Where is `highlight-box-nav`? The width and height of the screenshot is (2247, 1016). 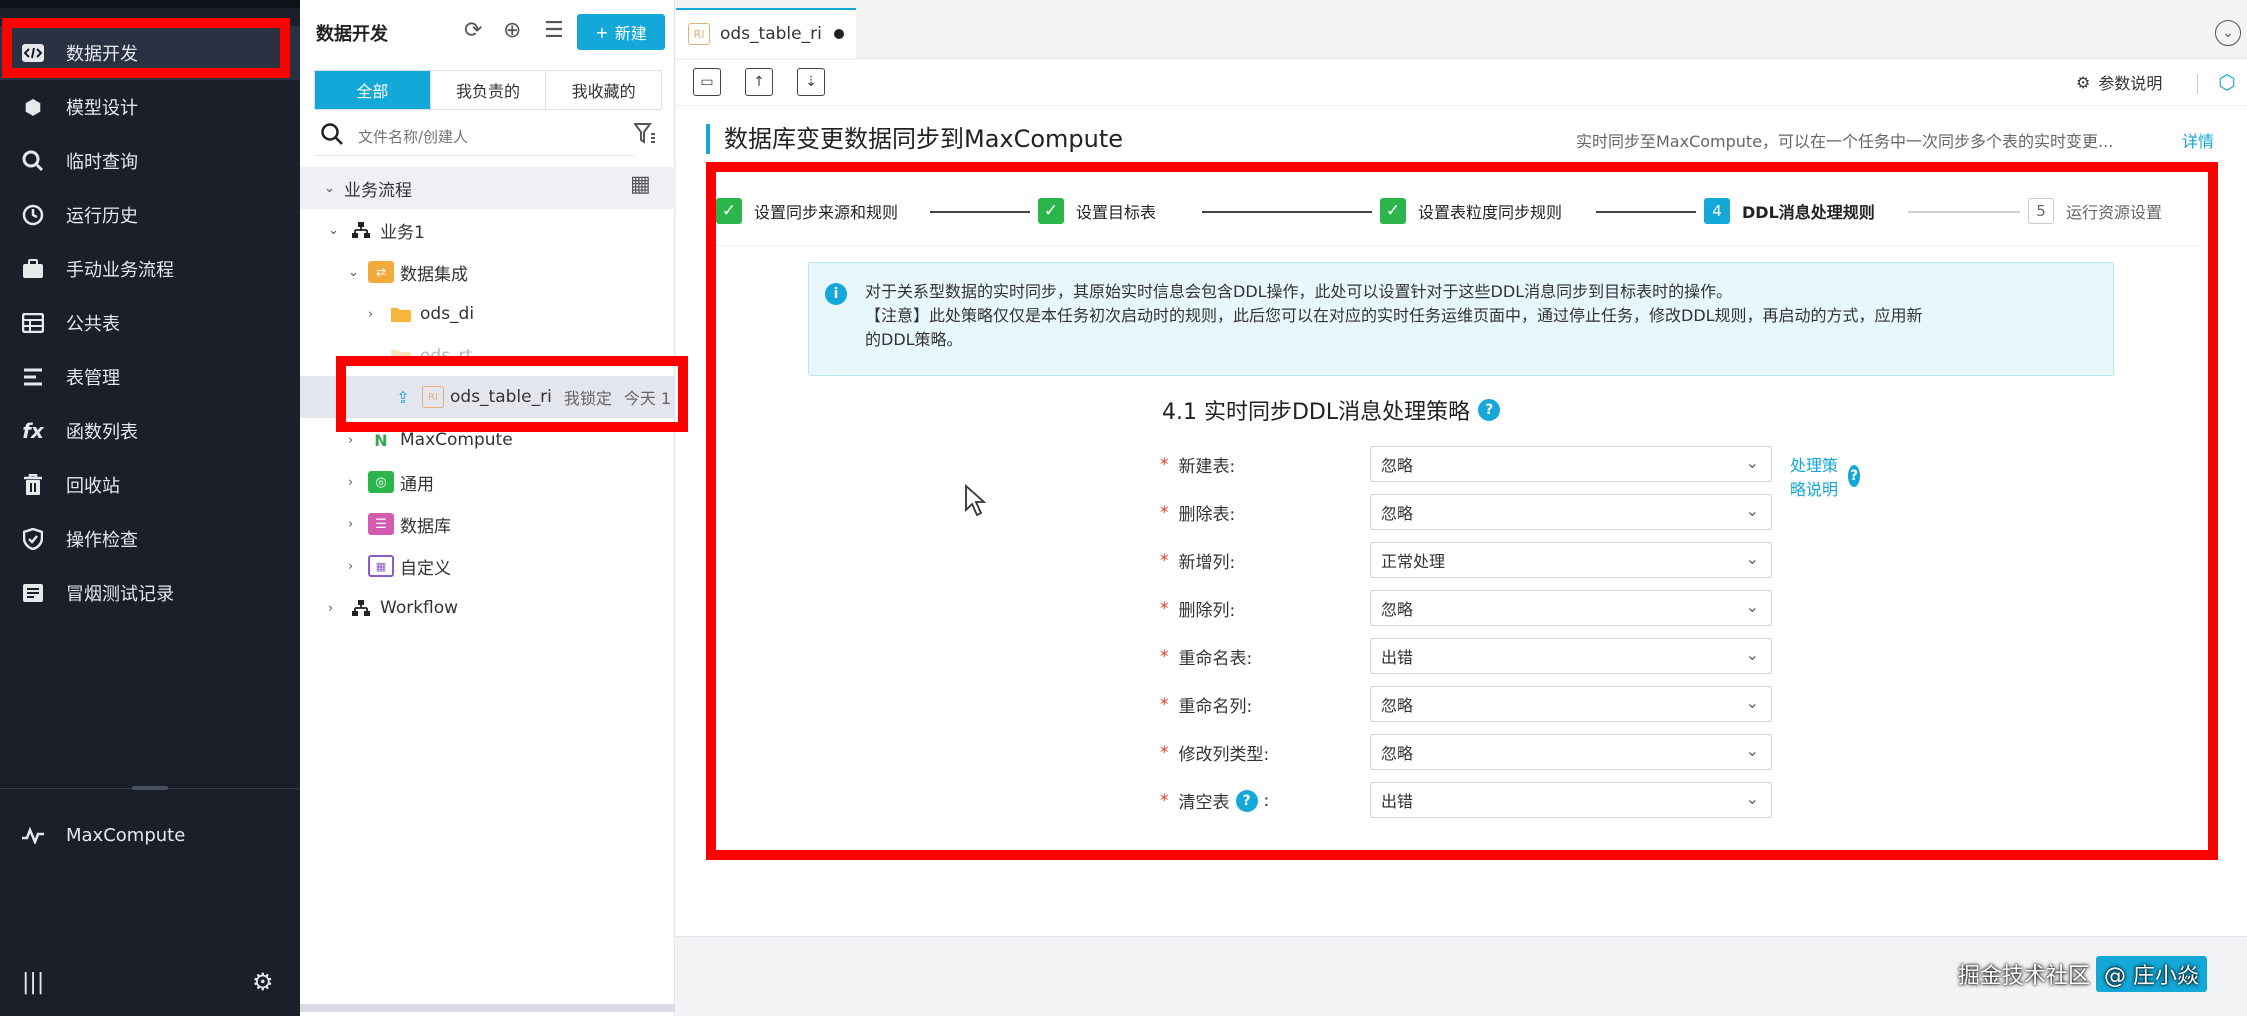
highlight-box-nav is located at coordinates (146, 48).